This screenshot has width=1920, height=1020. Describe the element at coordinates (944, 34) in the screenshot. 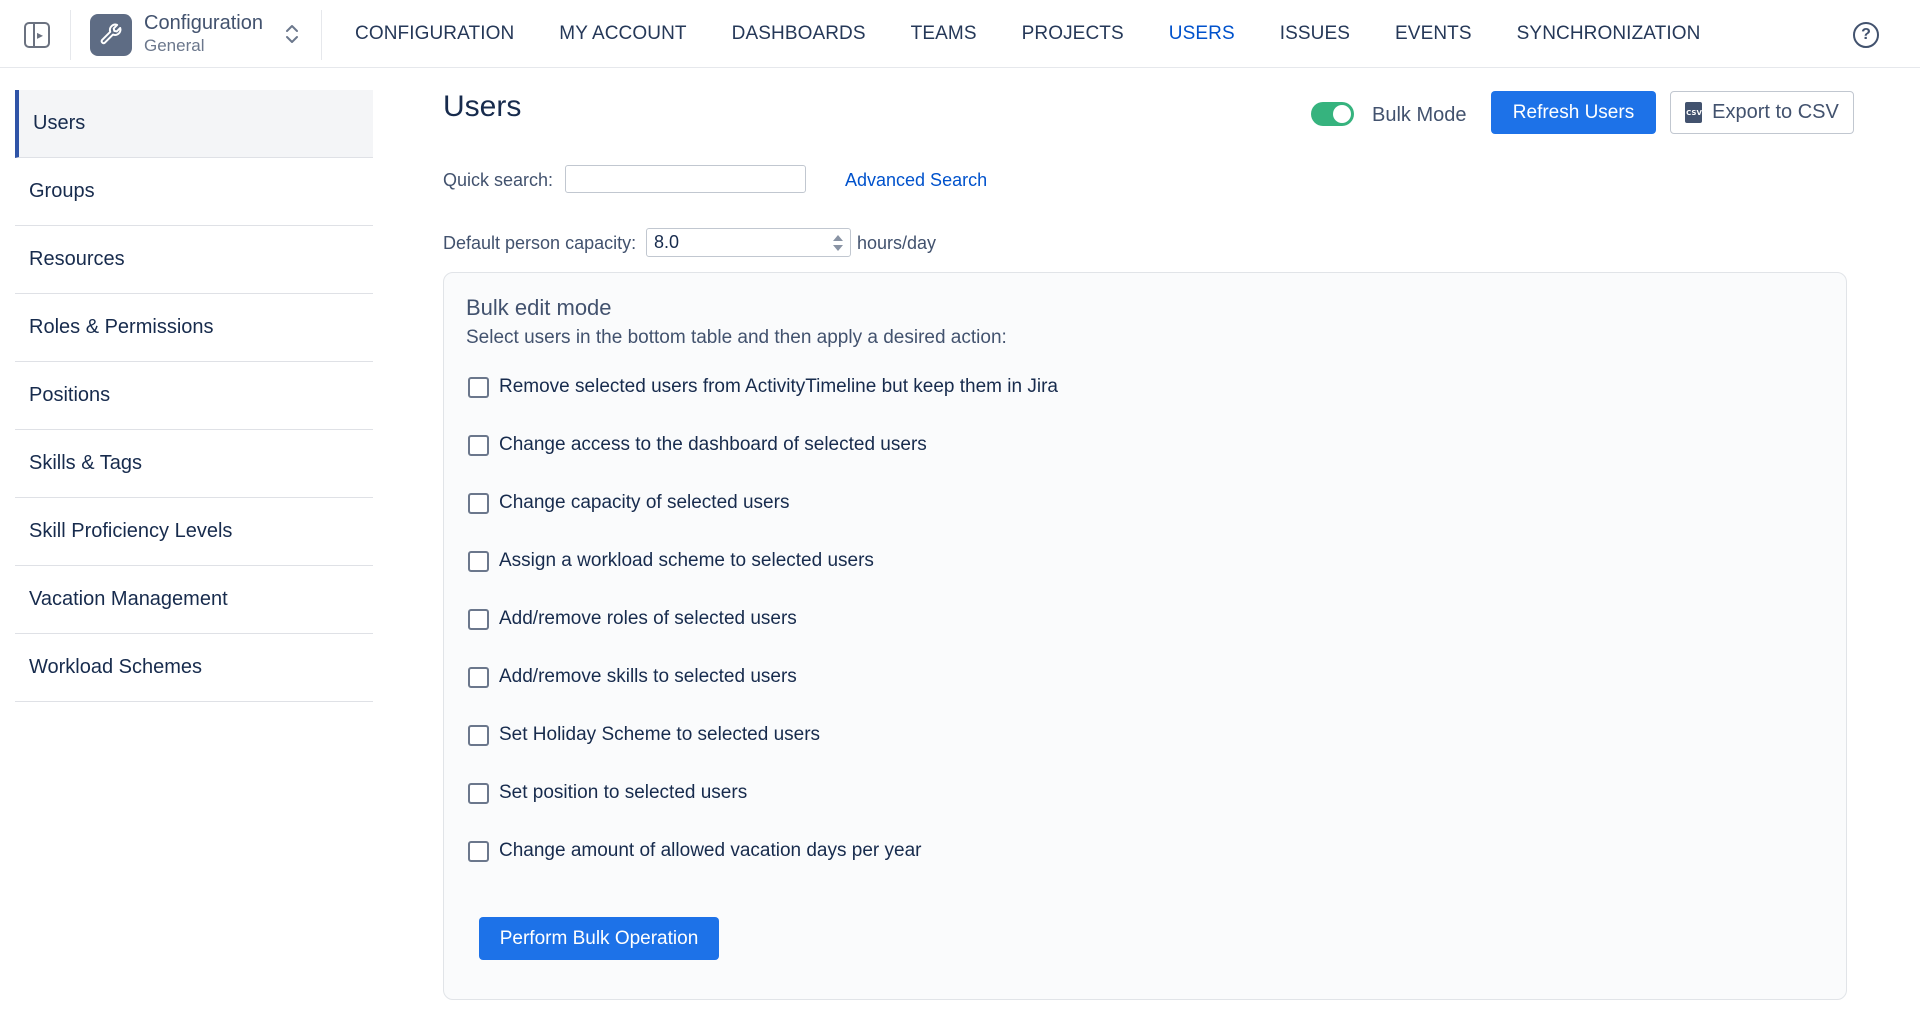

I see `nav-teams: TEAMS` at that location.